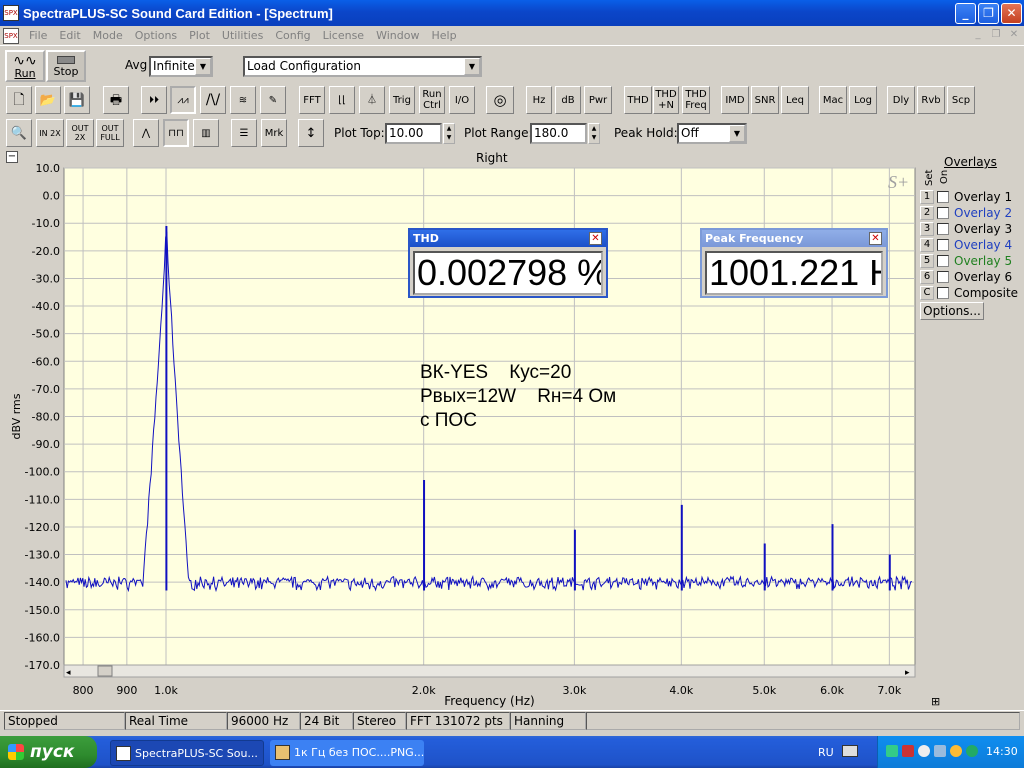 The width and height of the screenshot is (1024, 768). Describe the element at coordinates (362, 66) in the screenshot. I see `configuration-select: Load Configuration ▼` at that location.